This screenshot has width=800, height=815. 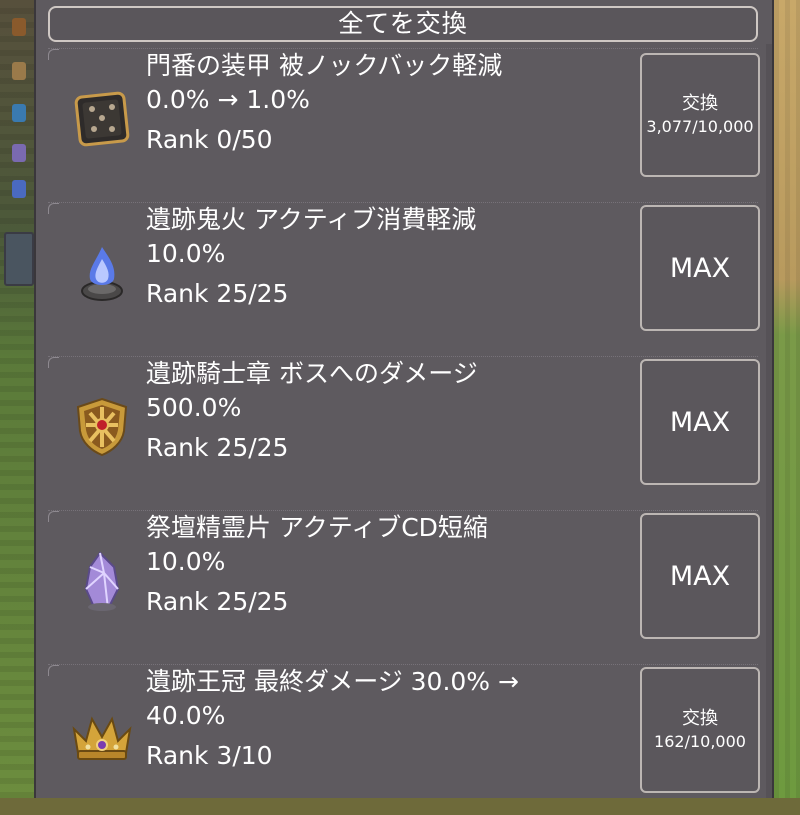 I want to click on exchange-all-button: 全てを交換, so click(x=403, y=24).